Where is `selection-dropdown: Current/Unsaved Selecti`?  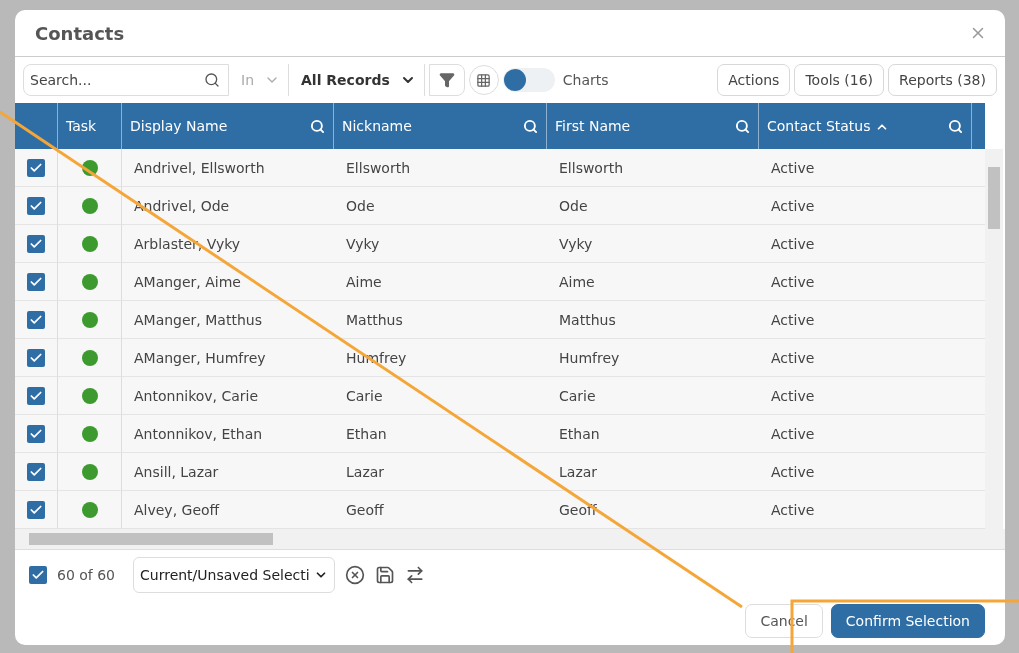
selection-dropdown: Current/Unsaved Selecti is located at coordinates (234, 575).